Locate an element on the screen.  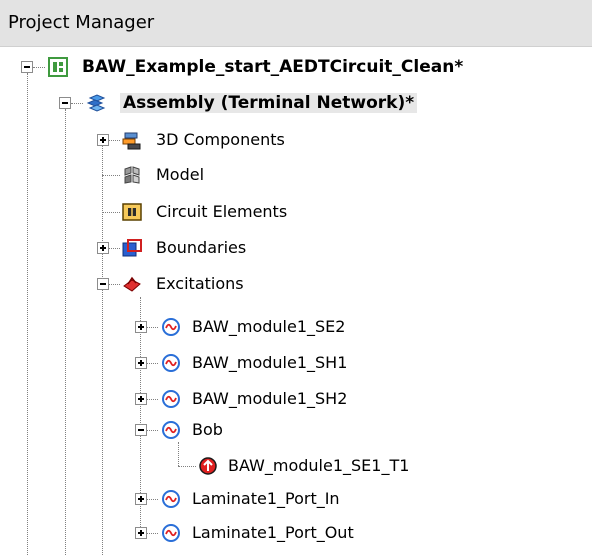
model-icon is located at coordinates (132, 175).